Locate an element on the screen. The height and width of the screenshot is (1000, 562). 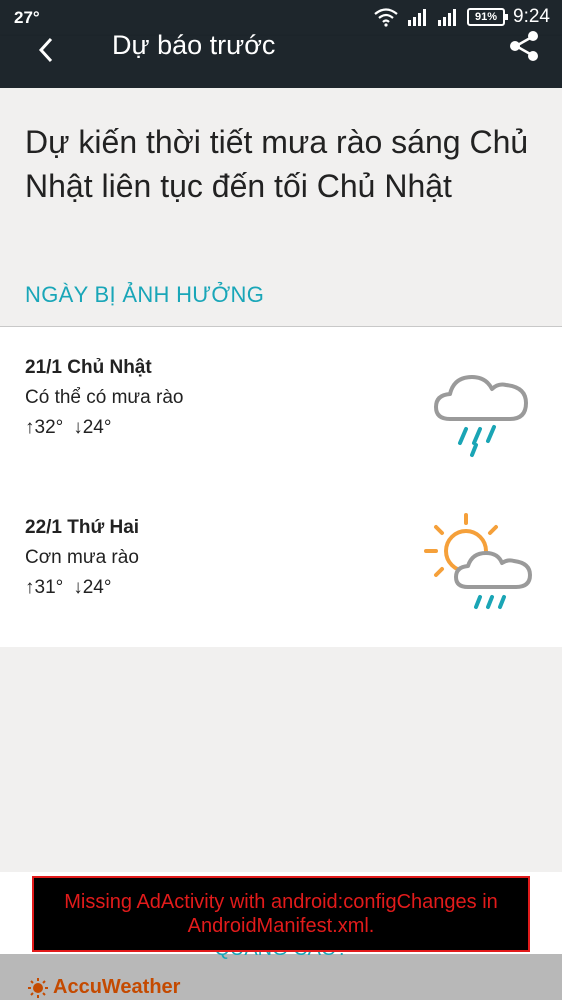
chevron-left-icon is located at coordinates (45, 50).